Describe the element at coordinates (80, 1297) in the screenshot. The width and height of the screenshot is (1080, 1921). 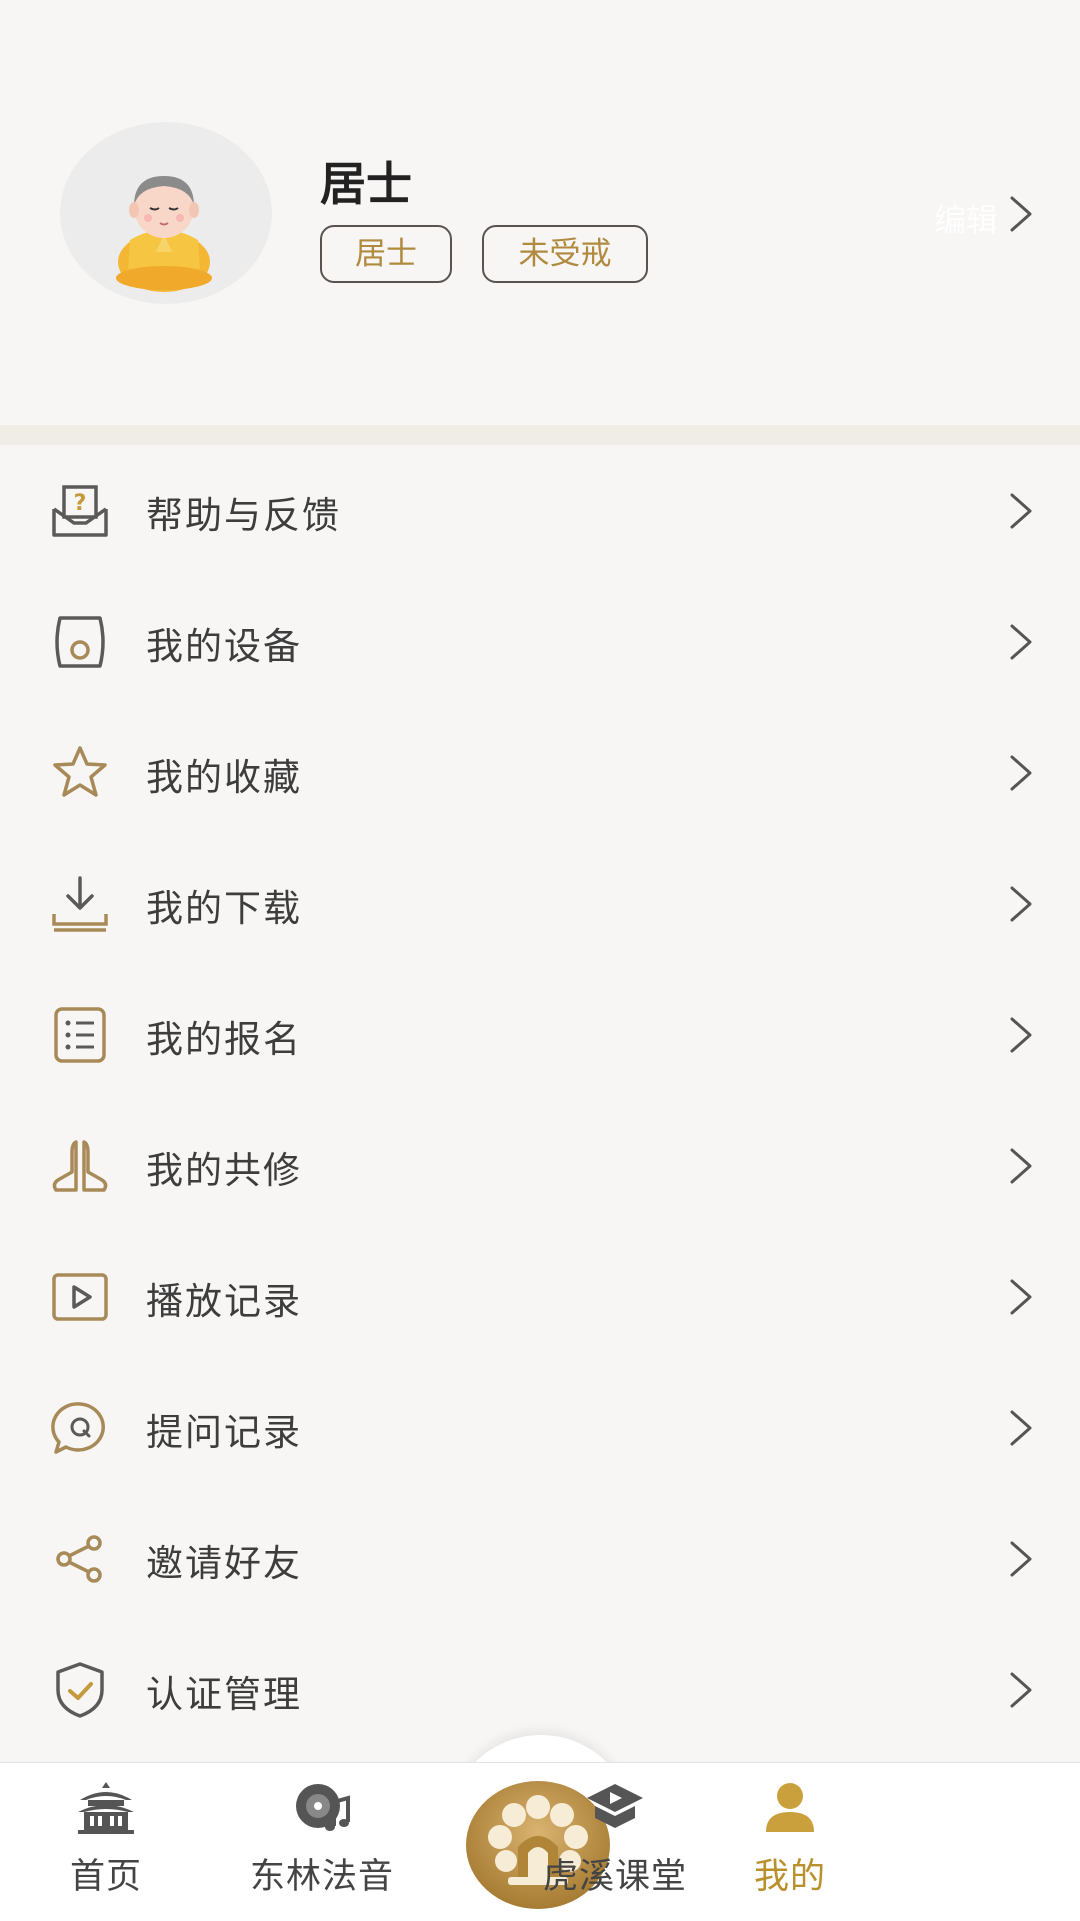
I see `play-icon` at that location.